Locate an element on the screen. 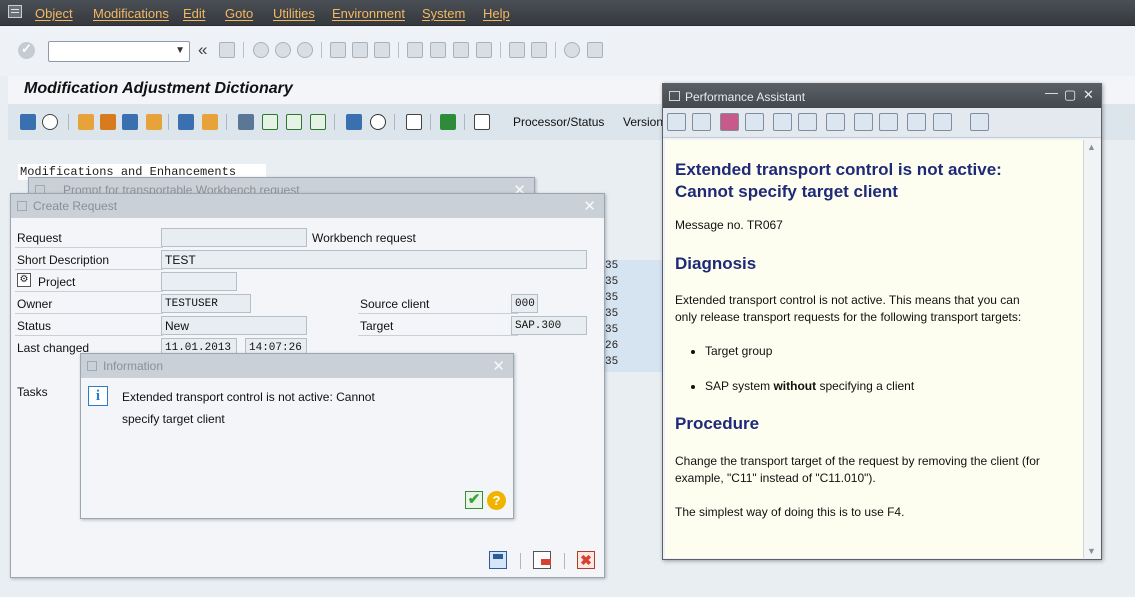  menu-edit: Edit is located at coordinates (194, 13).